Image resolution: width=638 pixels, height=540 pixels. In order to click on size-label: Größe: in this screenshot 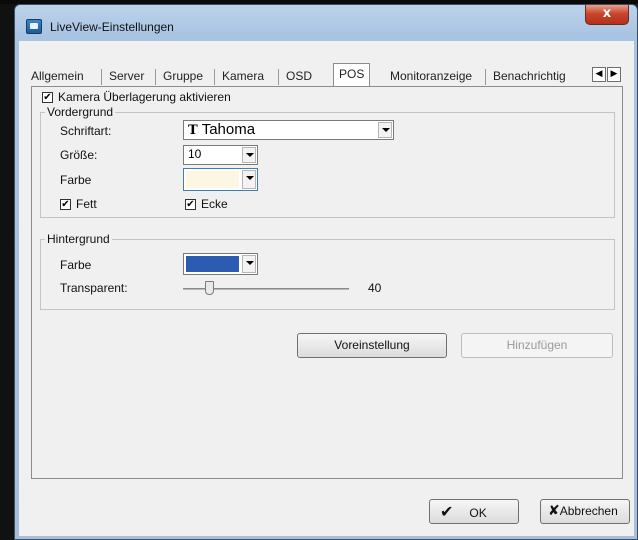, I will do `click(79, 155)`.